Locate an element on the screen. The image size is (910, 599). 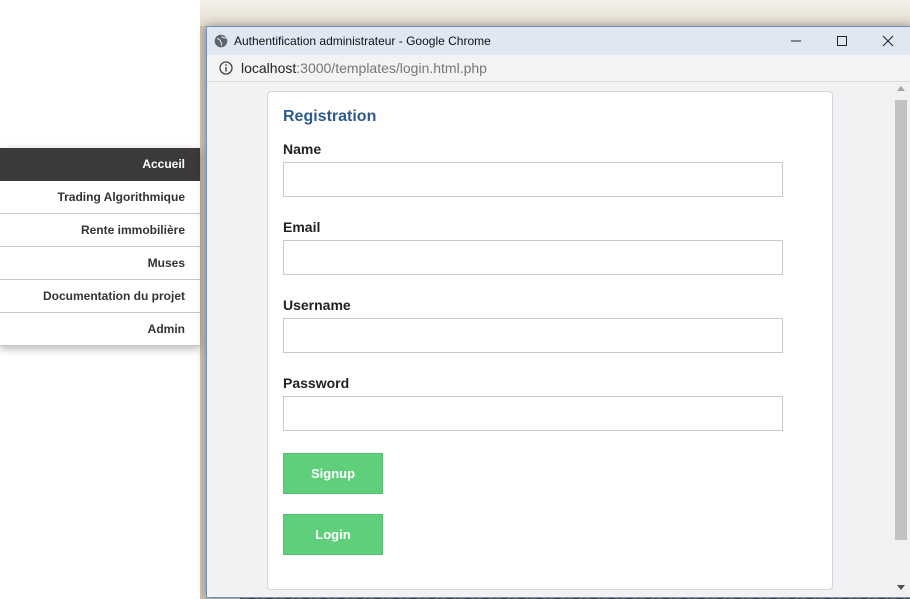
scroll-up-icon is located at coordinates (901, 88).